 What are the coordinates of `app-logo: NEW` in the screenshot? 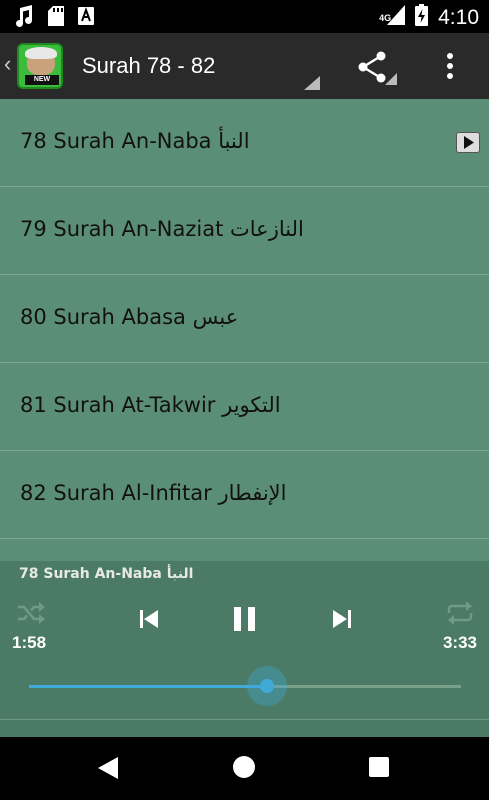 It's located at (40, 66).